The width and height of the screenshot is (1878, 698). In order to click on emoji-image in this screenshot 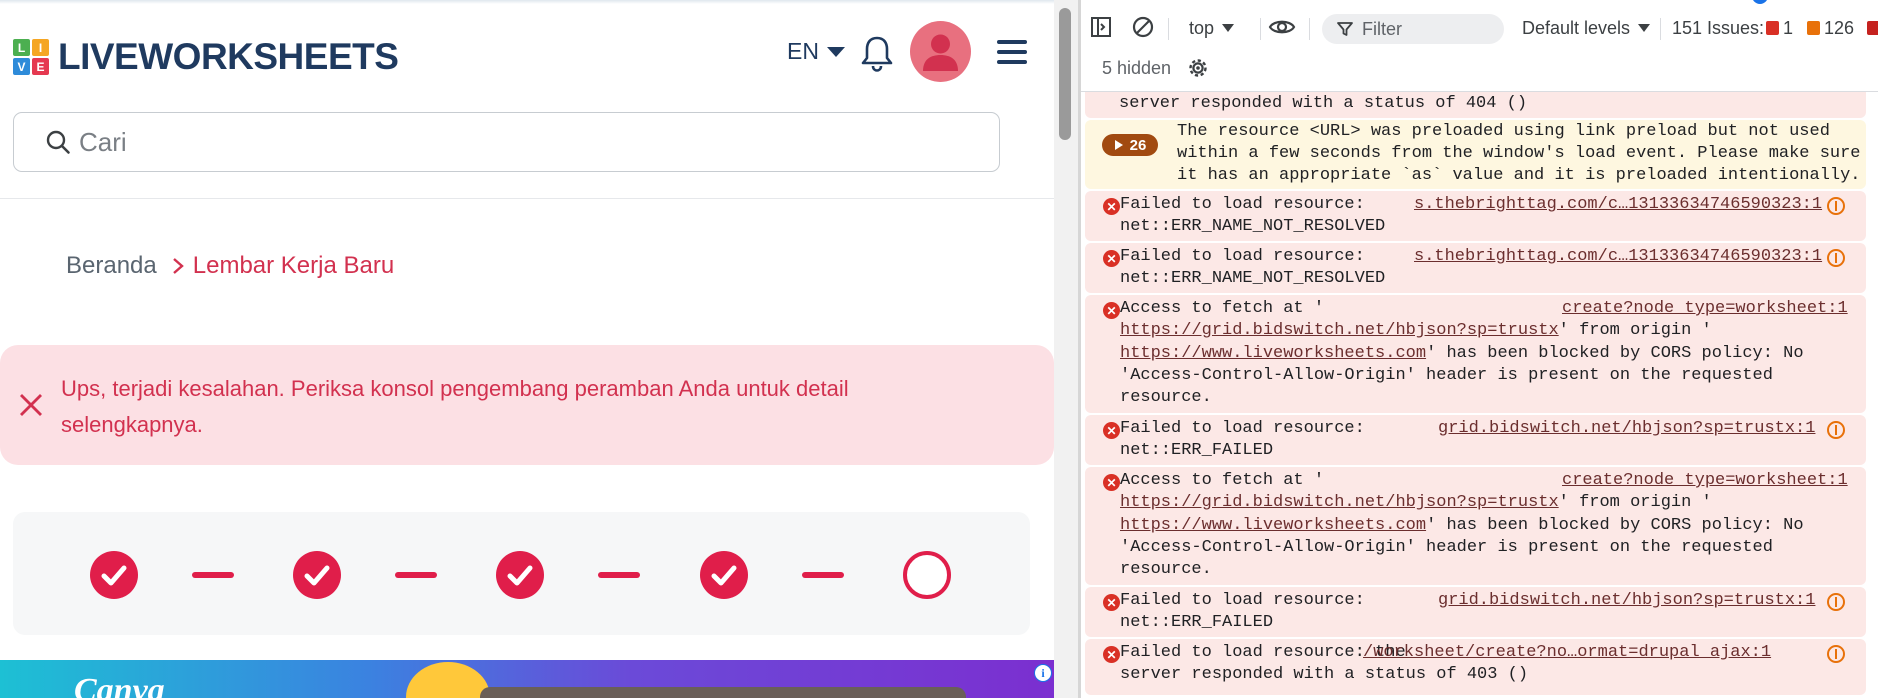, I will do `click(448, 680)`.